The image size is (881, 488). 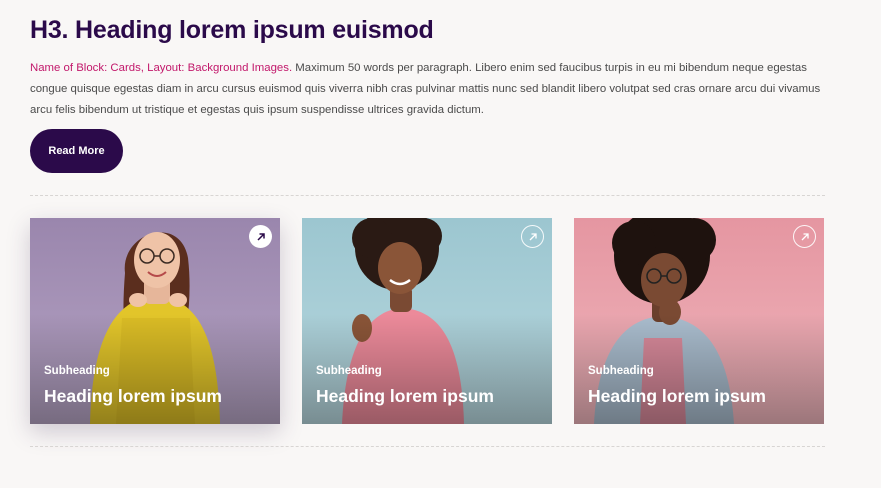 I want to click on card-3-subheading: Subheading, so click(x=621, y=371).